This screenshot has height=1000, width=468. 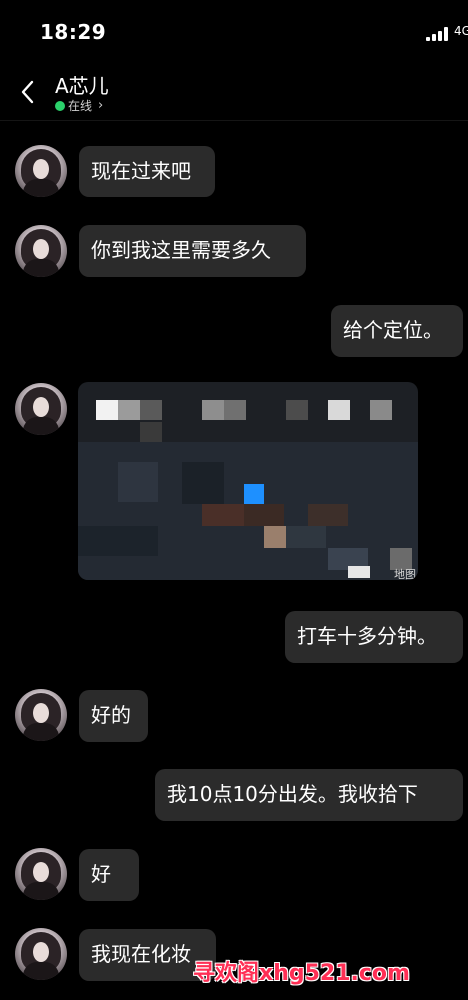 I want to click on status-time: 18:29, so click(x=73, y=32).